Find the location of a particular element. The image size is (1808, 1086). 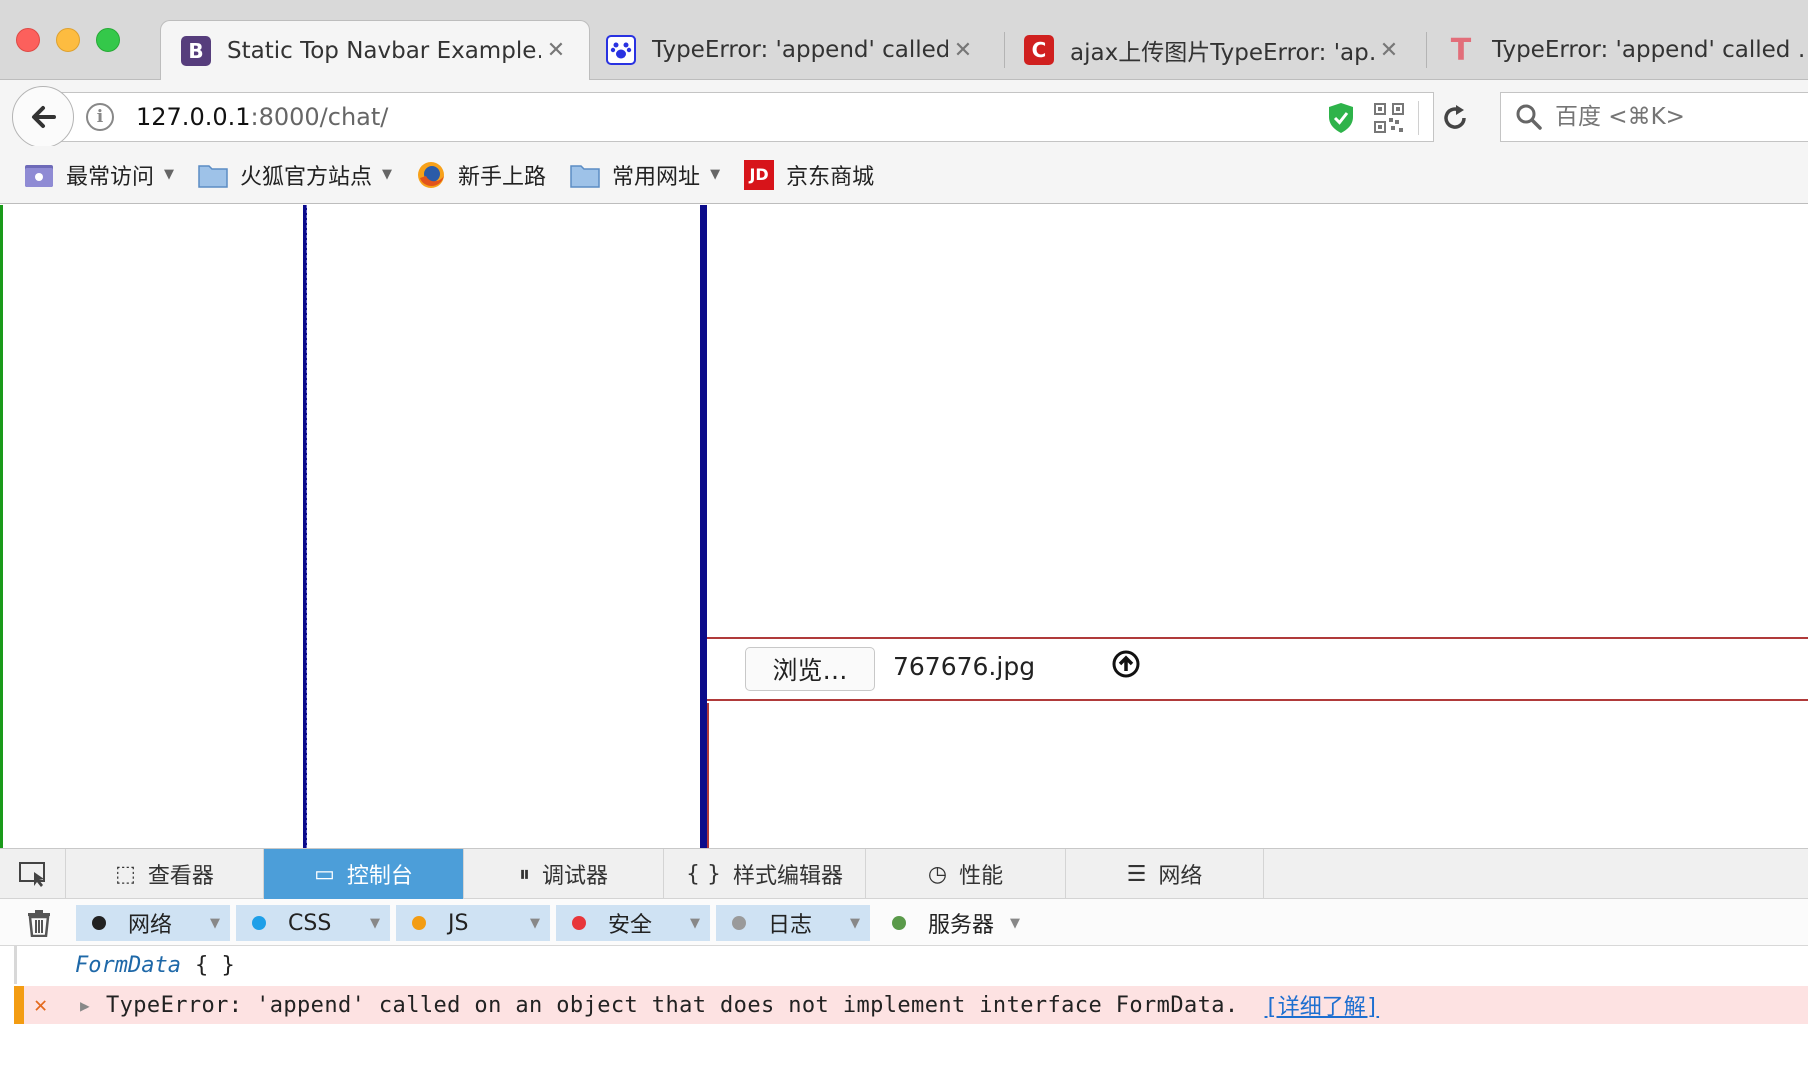

bookmarks-toolbar: 最常访问 ▼ 火狐官方站点 ▼ 新手上路 常用网址 ▼ JD 京东商城 is located at coordinates (904, 175).